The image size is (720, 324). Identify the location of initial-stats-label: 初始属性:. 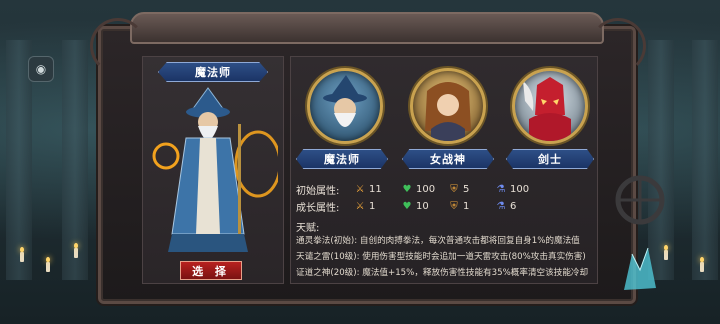
(318, 191).